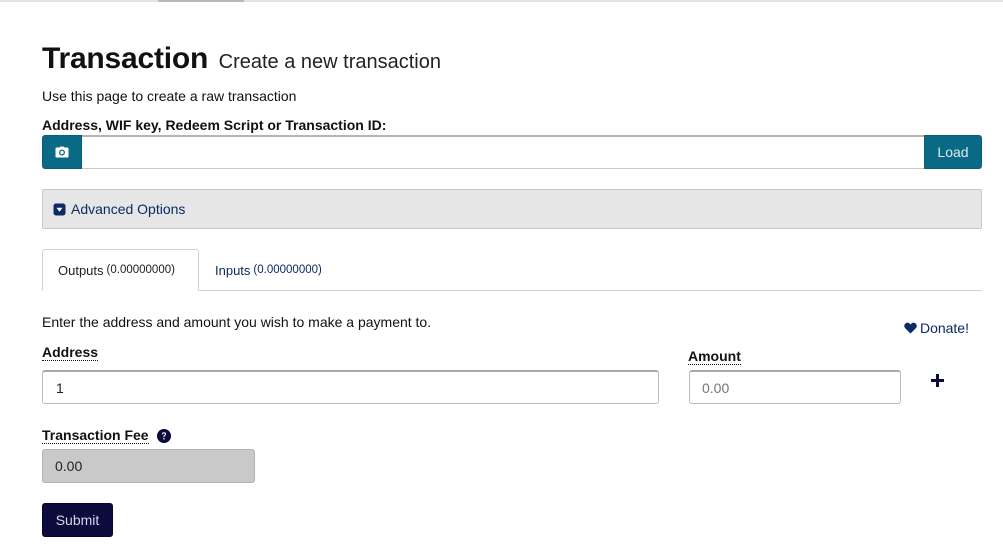 Image resolution: width=1003 pixels, height=557 pixels. I want to click on tab-inputs: Inputs (0.00000000), so click(268, 270).